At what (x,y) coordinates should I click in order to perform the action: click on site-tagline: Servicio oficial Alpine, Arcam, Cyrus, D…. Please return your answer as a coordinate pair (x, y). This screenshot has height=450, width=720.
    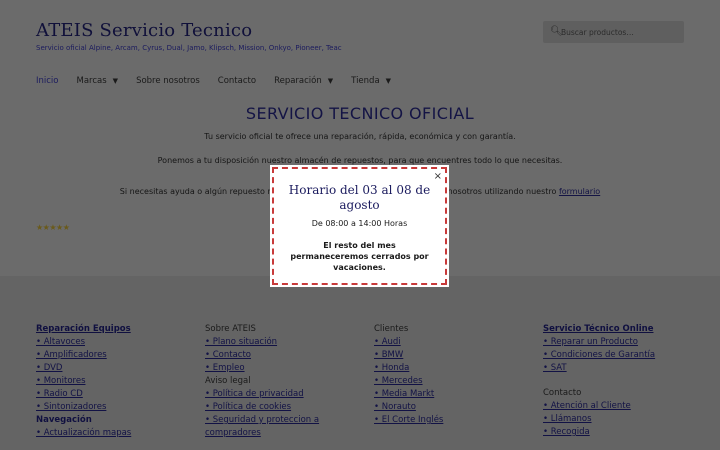
    Looking at the image, I should click on (189, 48).